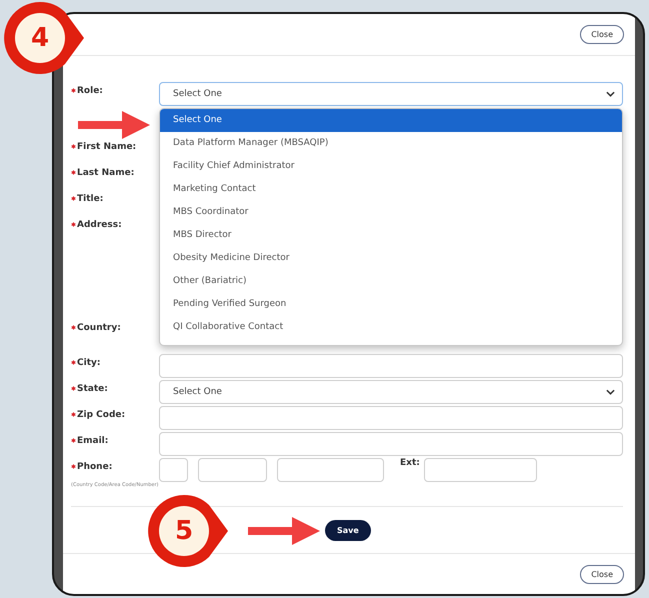  I want to click on area-code-field, so click(232, 470).